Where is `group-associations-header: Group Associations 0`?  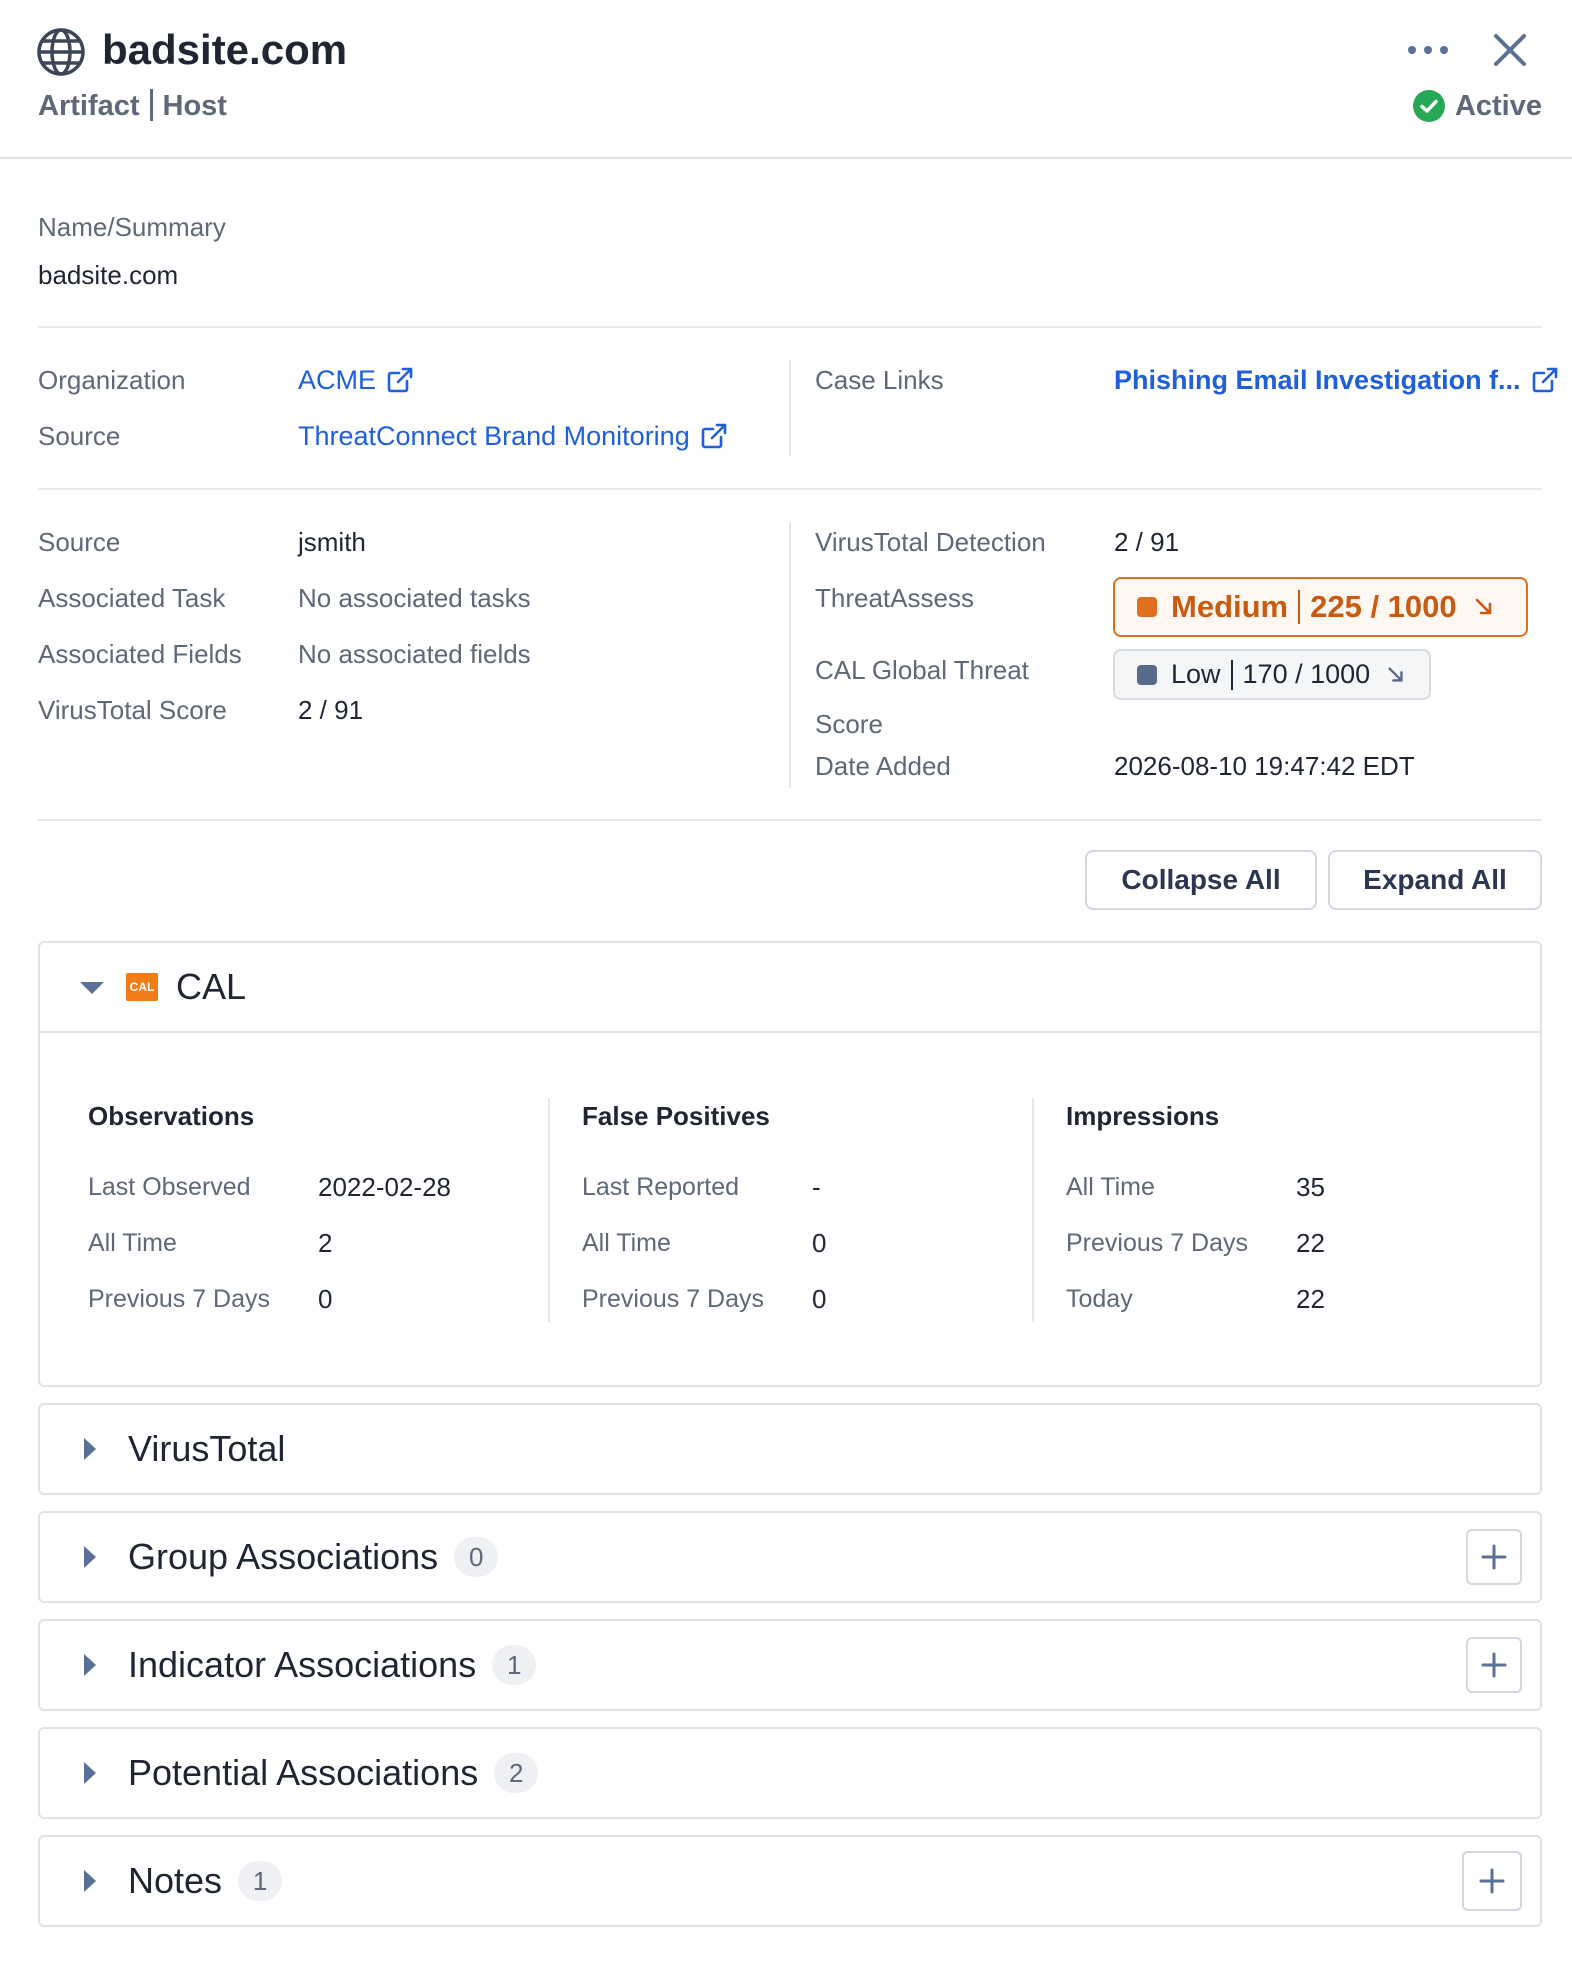
group-associations-header: Group Associations 0 is located at coordinates (790, 1557).